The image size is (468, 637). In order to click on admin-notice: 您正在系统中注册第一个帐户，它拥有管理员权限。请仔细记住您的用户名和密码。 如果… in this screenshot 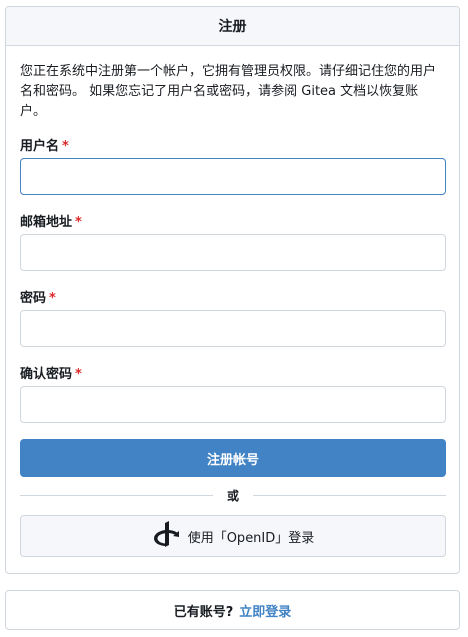, I will do `click(228, 91)`.